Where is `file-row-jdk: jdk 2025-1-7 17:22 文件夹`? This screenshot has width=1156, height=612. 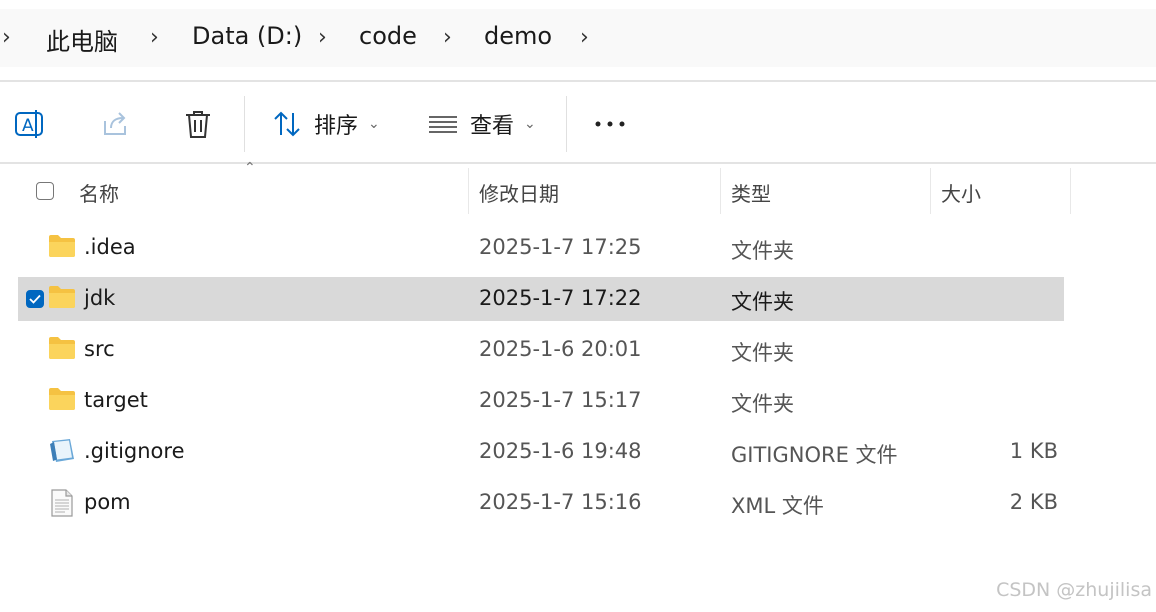
file-row-jdk: jdk 2025-1-7 17:22 文件夹 is located at coordinates (541, 299).